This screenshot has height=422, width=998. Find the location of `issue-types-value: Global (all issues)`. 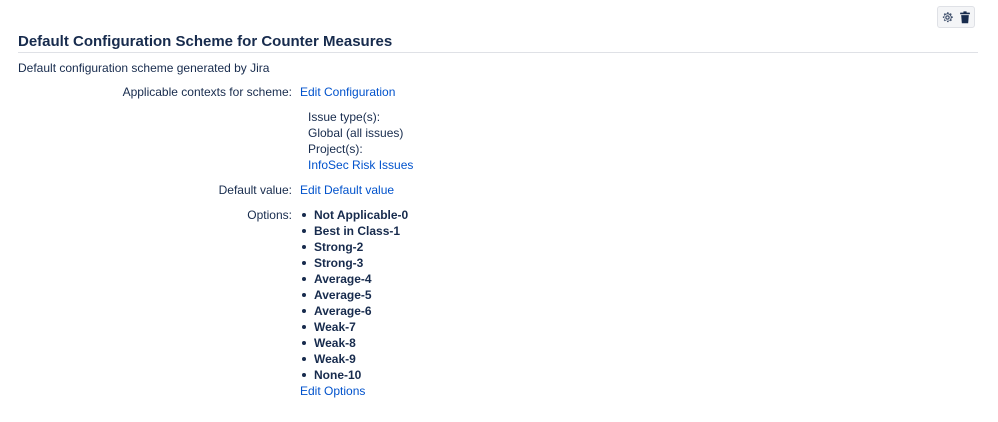

issue-types-value: Global (all issues) is located at coordinates (356, 133).